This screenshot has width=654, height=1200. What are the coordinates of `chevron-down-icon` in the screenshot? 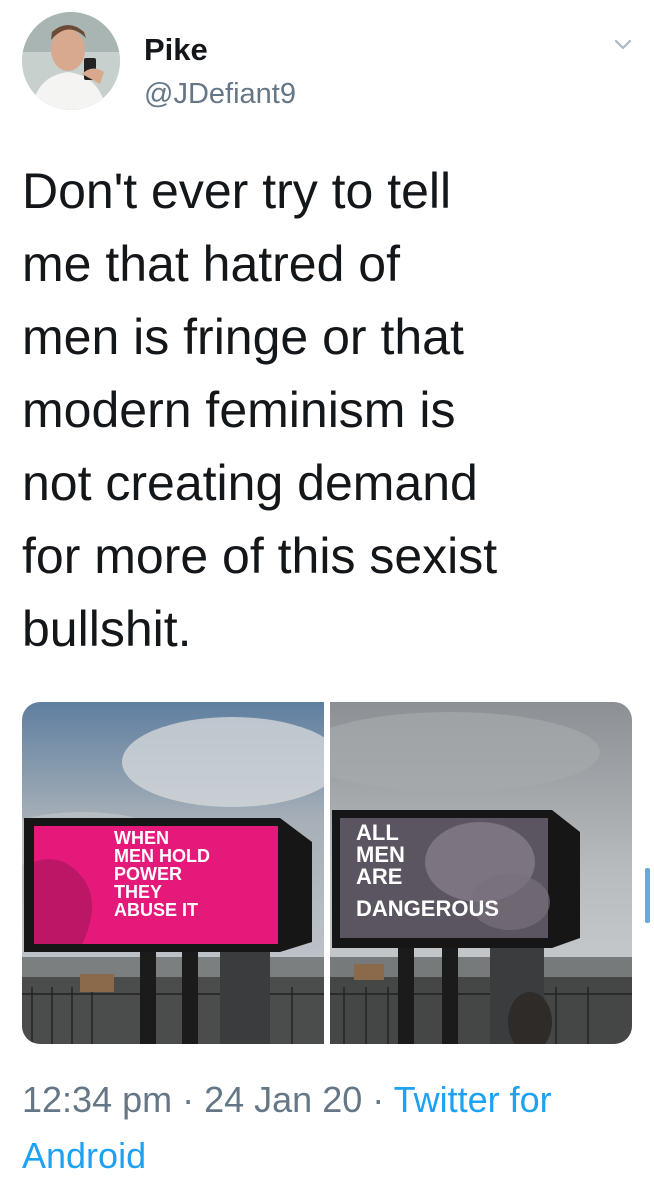 It's located at (623, 45).